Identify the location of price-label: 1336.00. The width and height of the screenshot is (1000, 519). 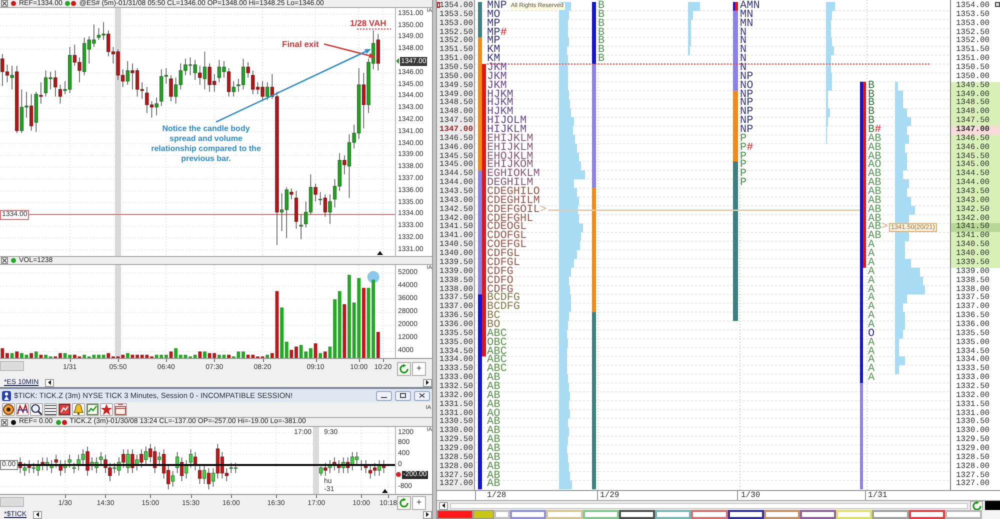
(456, 325).